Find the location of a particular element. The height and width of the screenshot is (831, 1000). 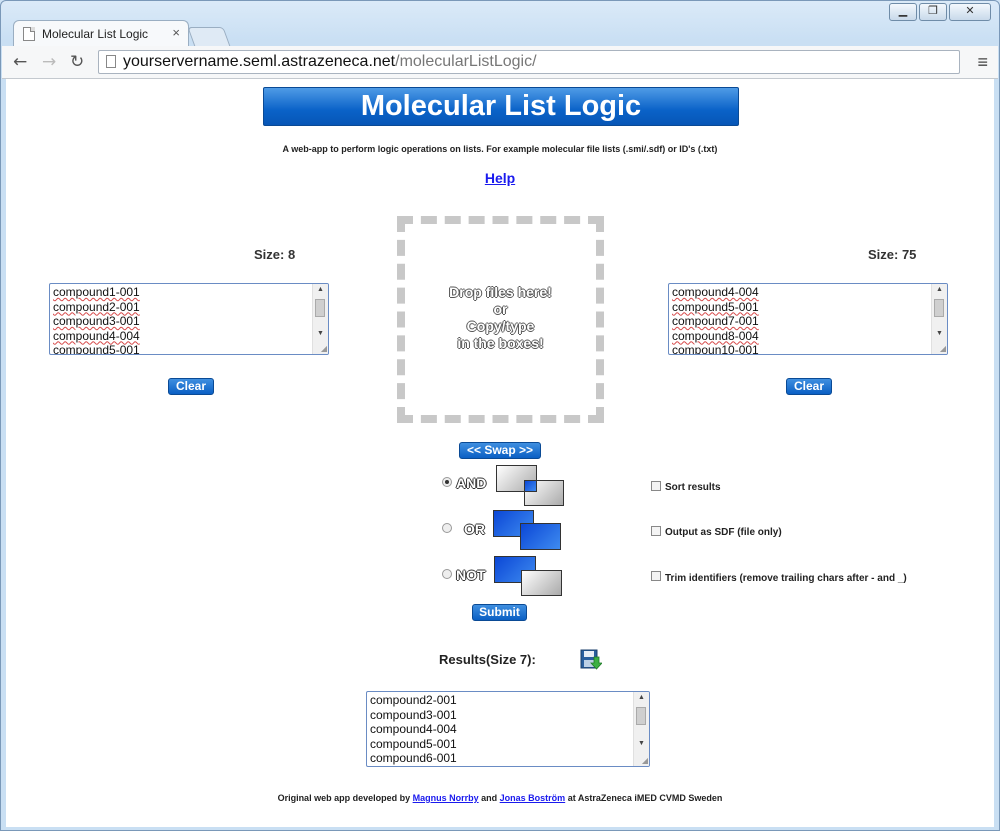

sort-results-label: Sort results is located at coordinates (693, 487).